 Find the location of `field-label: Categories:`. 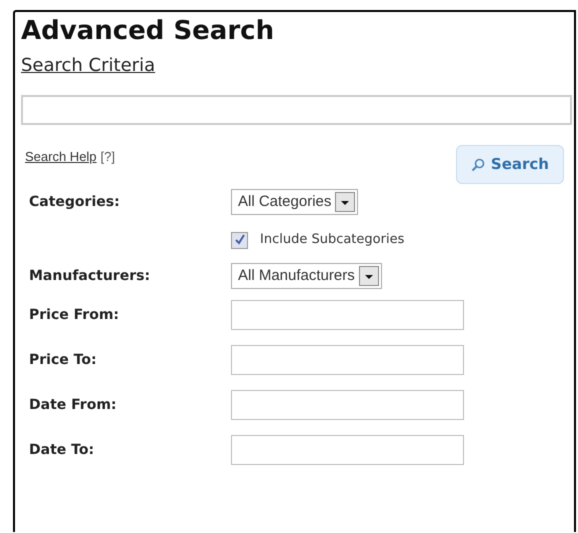

field-label: Categories: is located at coordinates (75, 202).